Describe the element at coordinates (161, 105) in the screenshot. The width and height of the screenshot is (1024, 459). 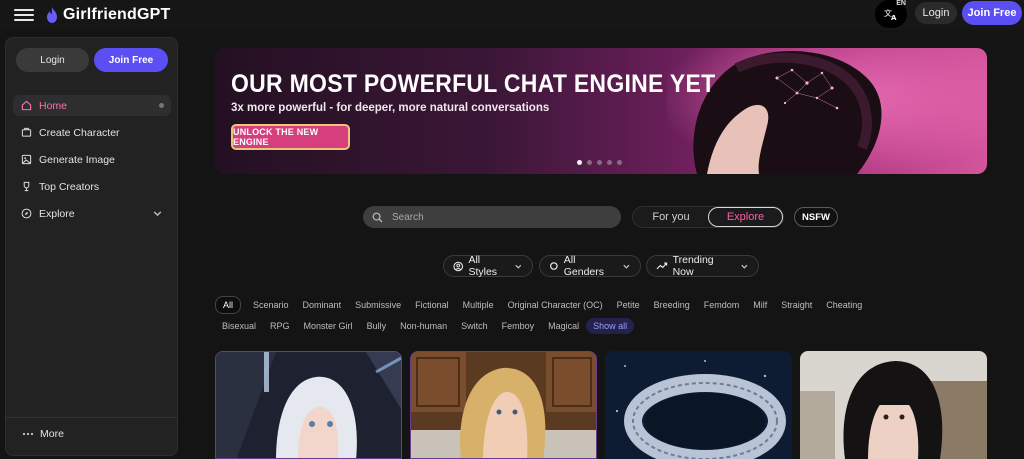
I see `status-dot` at that location.